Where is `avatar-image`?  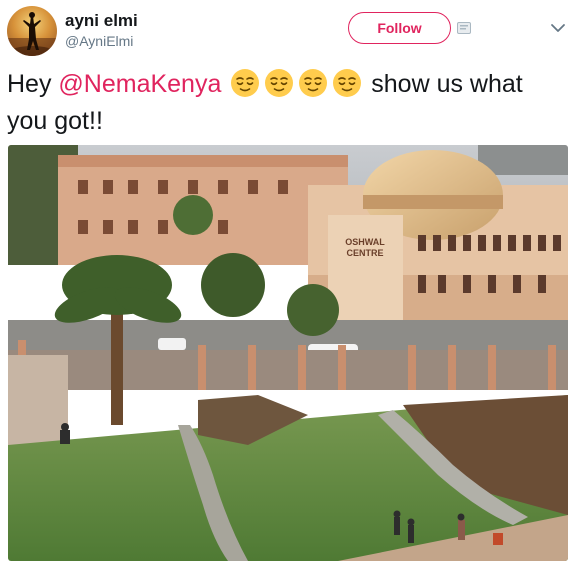
avatar-image is located at coordinates (32, 34).